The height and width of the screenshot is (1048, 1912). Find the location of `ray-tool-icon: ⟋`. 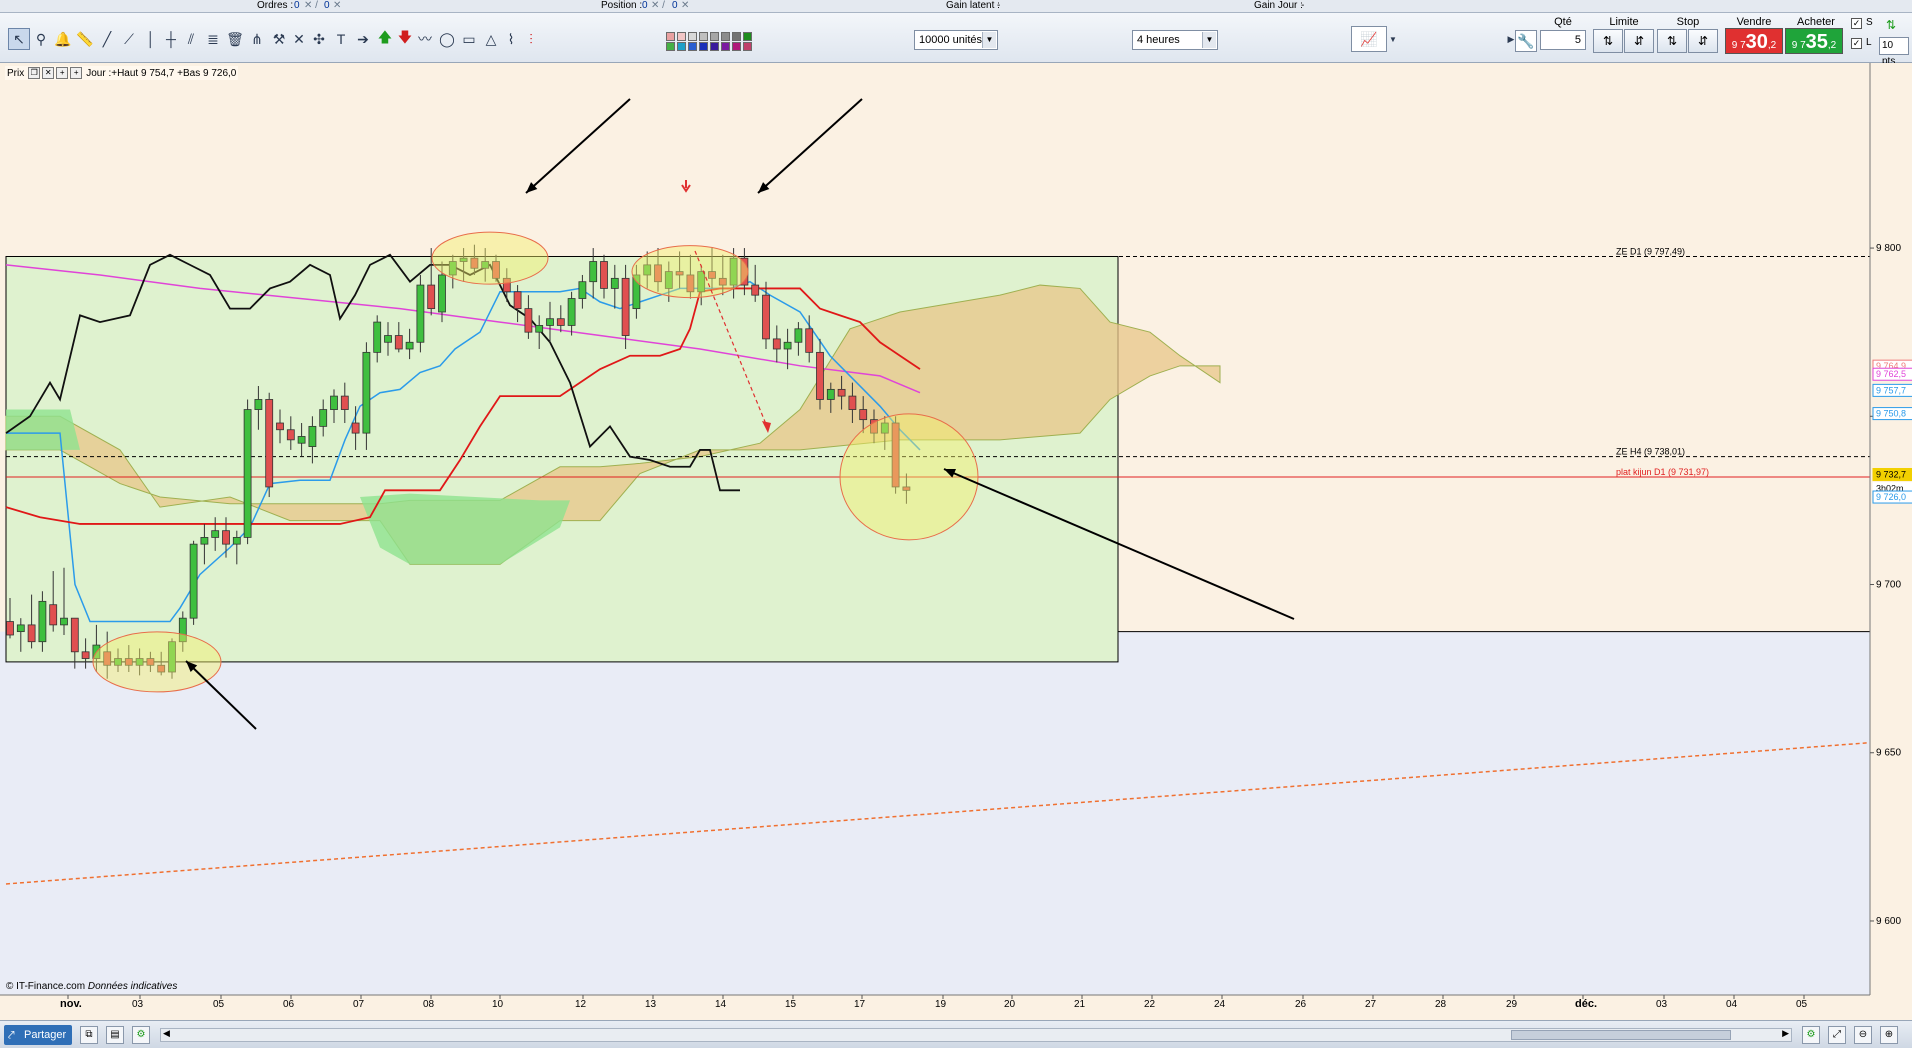

ray-tool-icon: ⟋ is located at coordinates (129, 39).